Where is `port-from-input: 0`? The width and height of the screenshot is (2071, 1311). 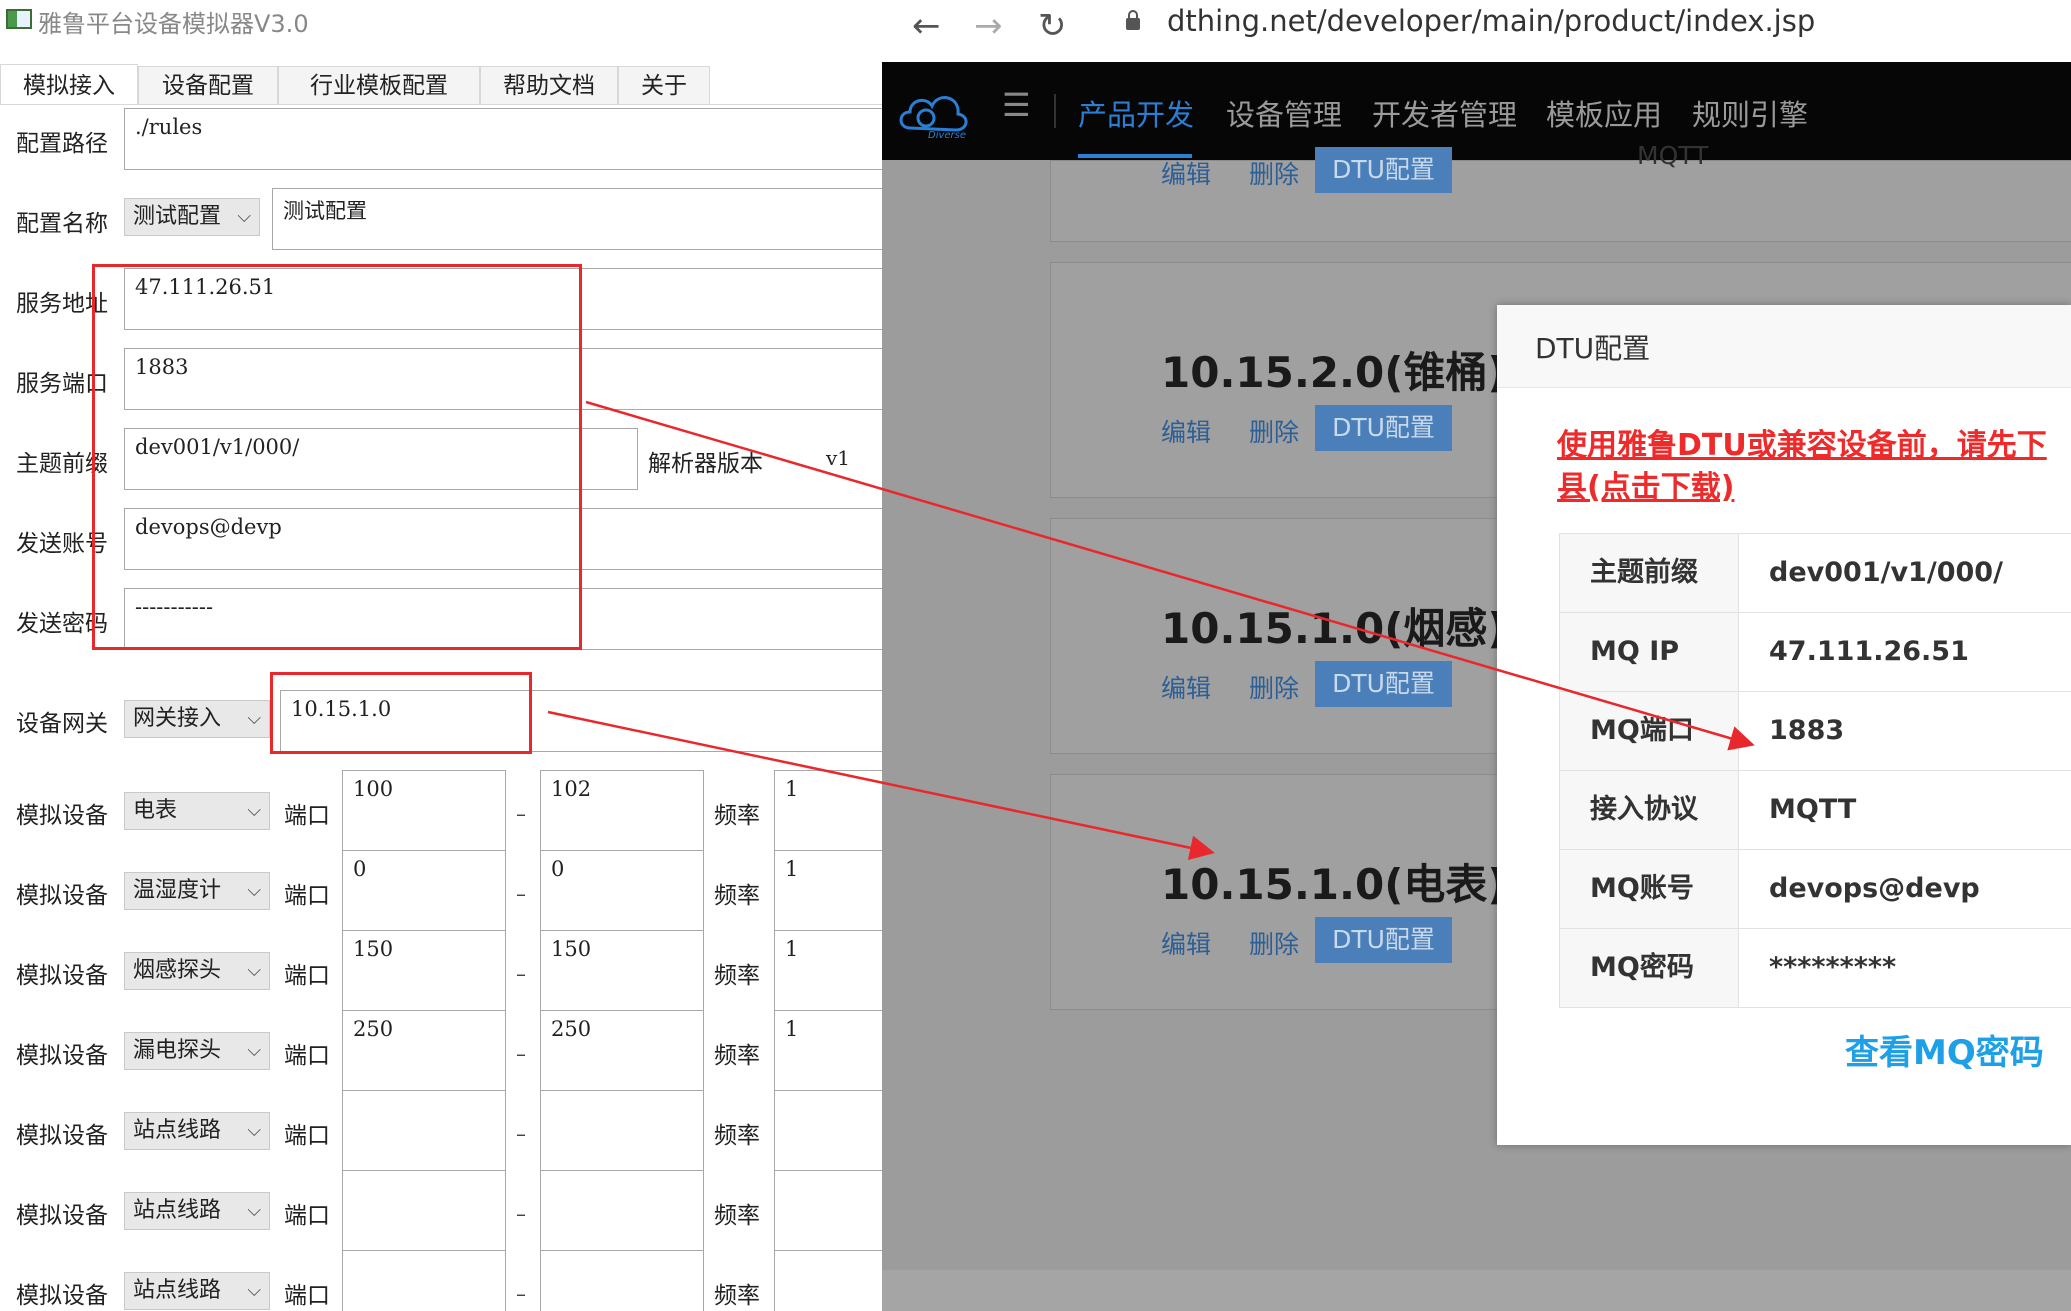
port-from-input: 0 is located at coordinates (424, 891).